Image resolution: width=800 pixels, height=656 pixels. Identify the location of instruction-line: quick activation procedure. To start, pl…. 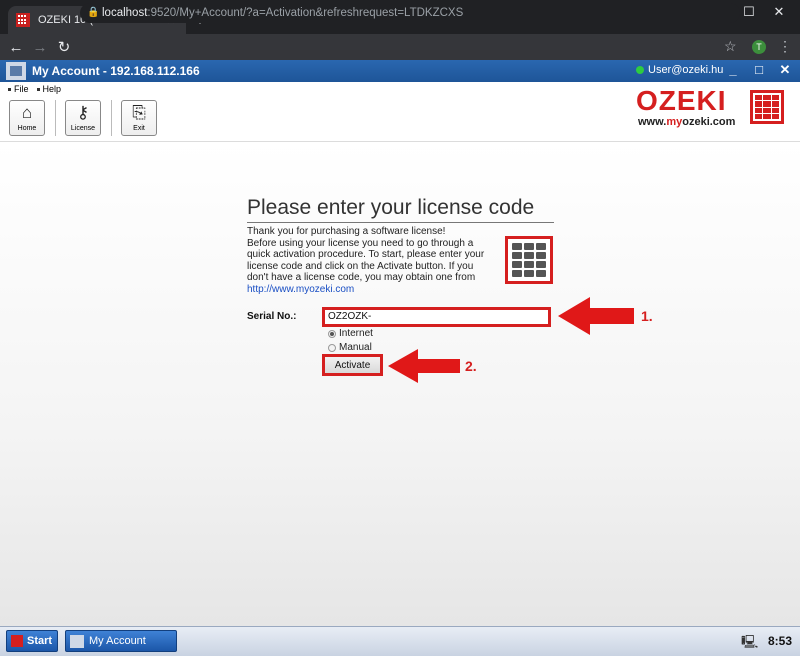
(366, 254).